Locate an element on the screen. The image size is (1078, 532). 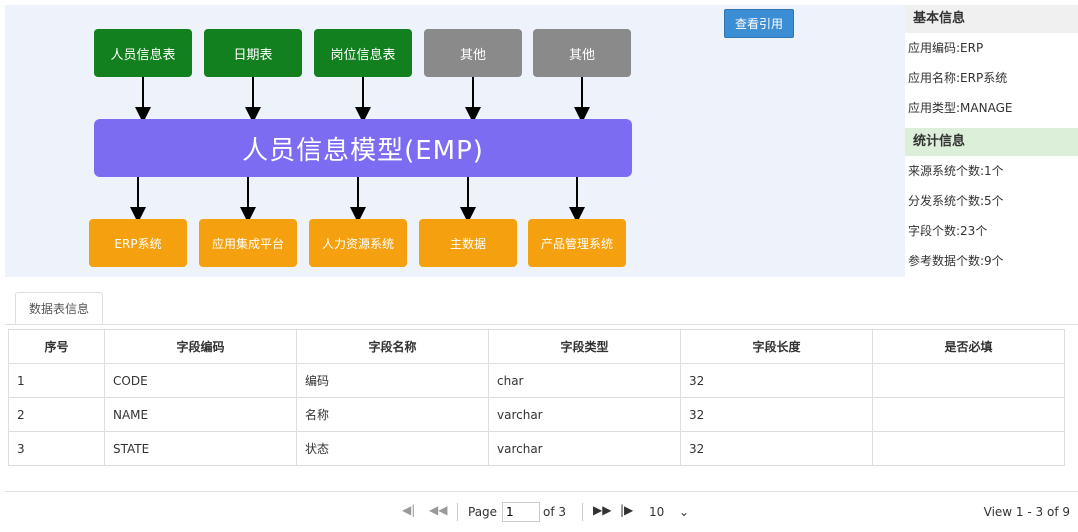
target-box-1: ERP系统 is located at coordinates (138, 243).